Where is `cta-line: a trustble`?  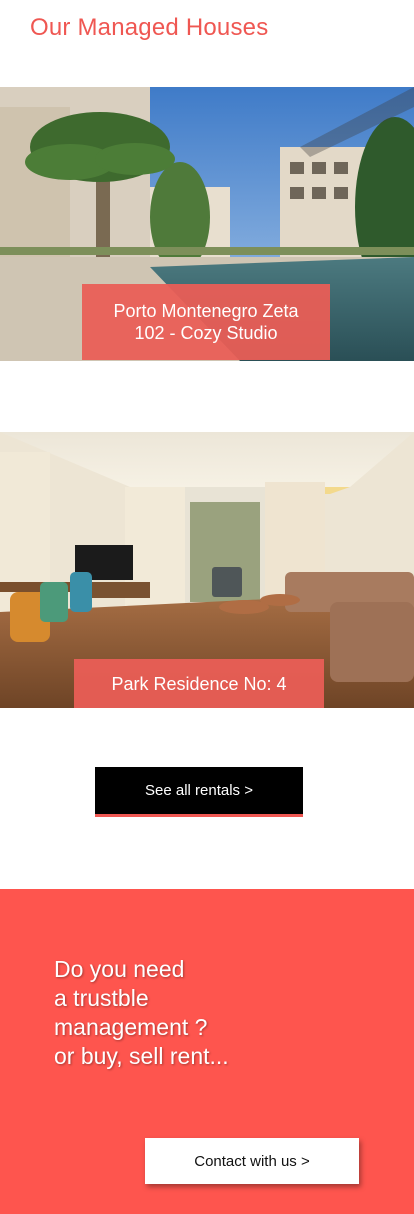
cta-line: a trustble is located at coordinates (101, 998).